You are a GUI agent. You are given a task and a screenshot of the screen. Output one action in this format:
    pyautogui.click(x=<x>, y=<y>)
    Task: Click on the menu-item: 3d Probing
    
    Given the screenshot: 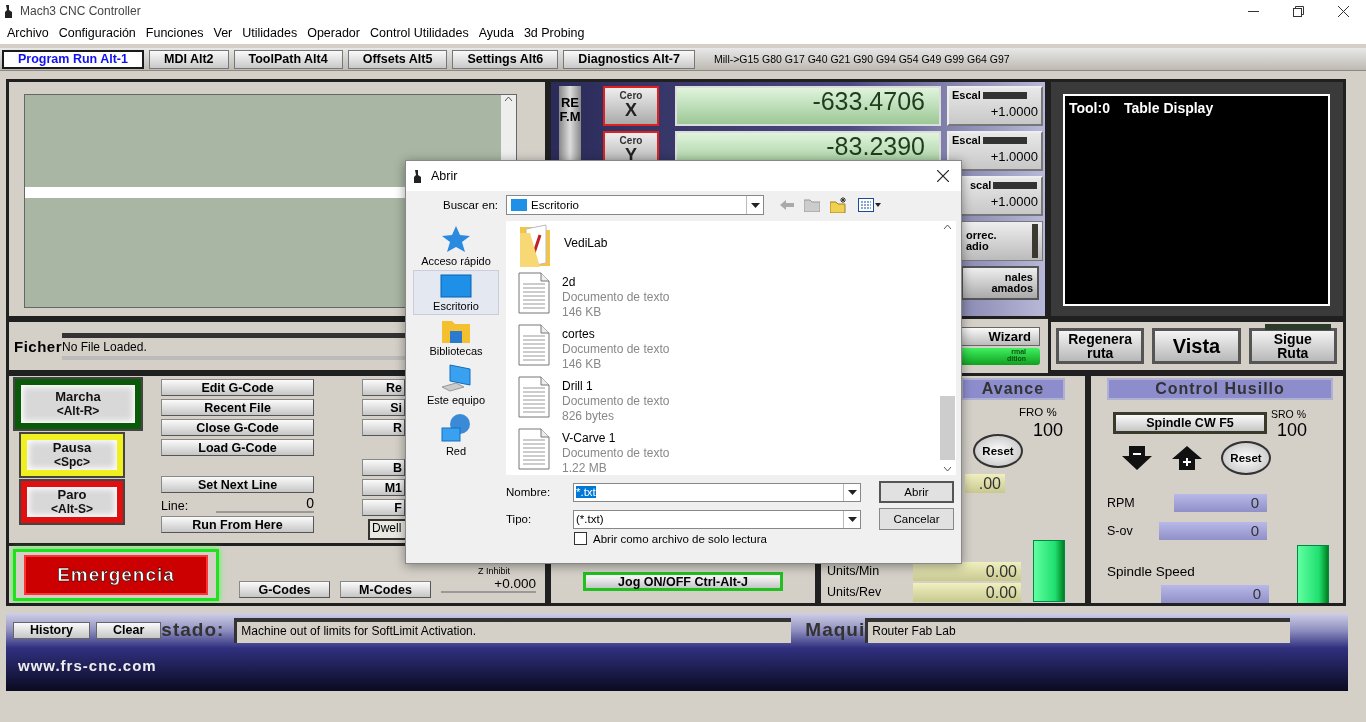 What is the action you would take?
    pyautogui.click(x=554, y=33)
    